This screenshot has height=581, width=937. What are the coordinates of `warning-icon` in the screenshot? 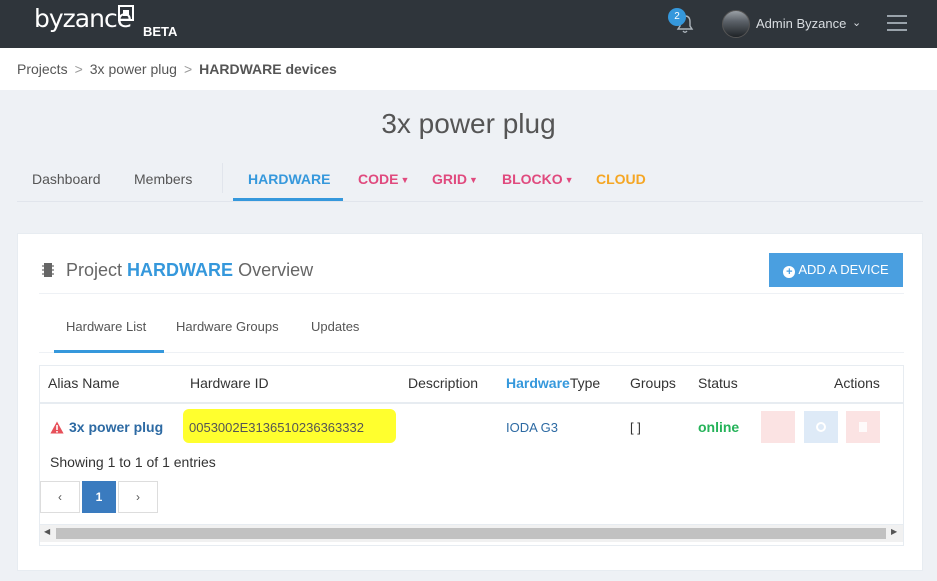 It's located at (57, 427).